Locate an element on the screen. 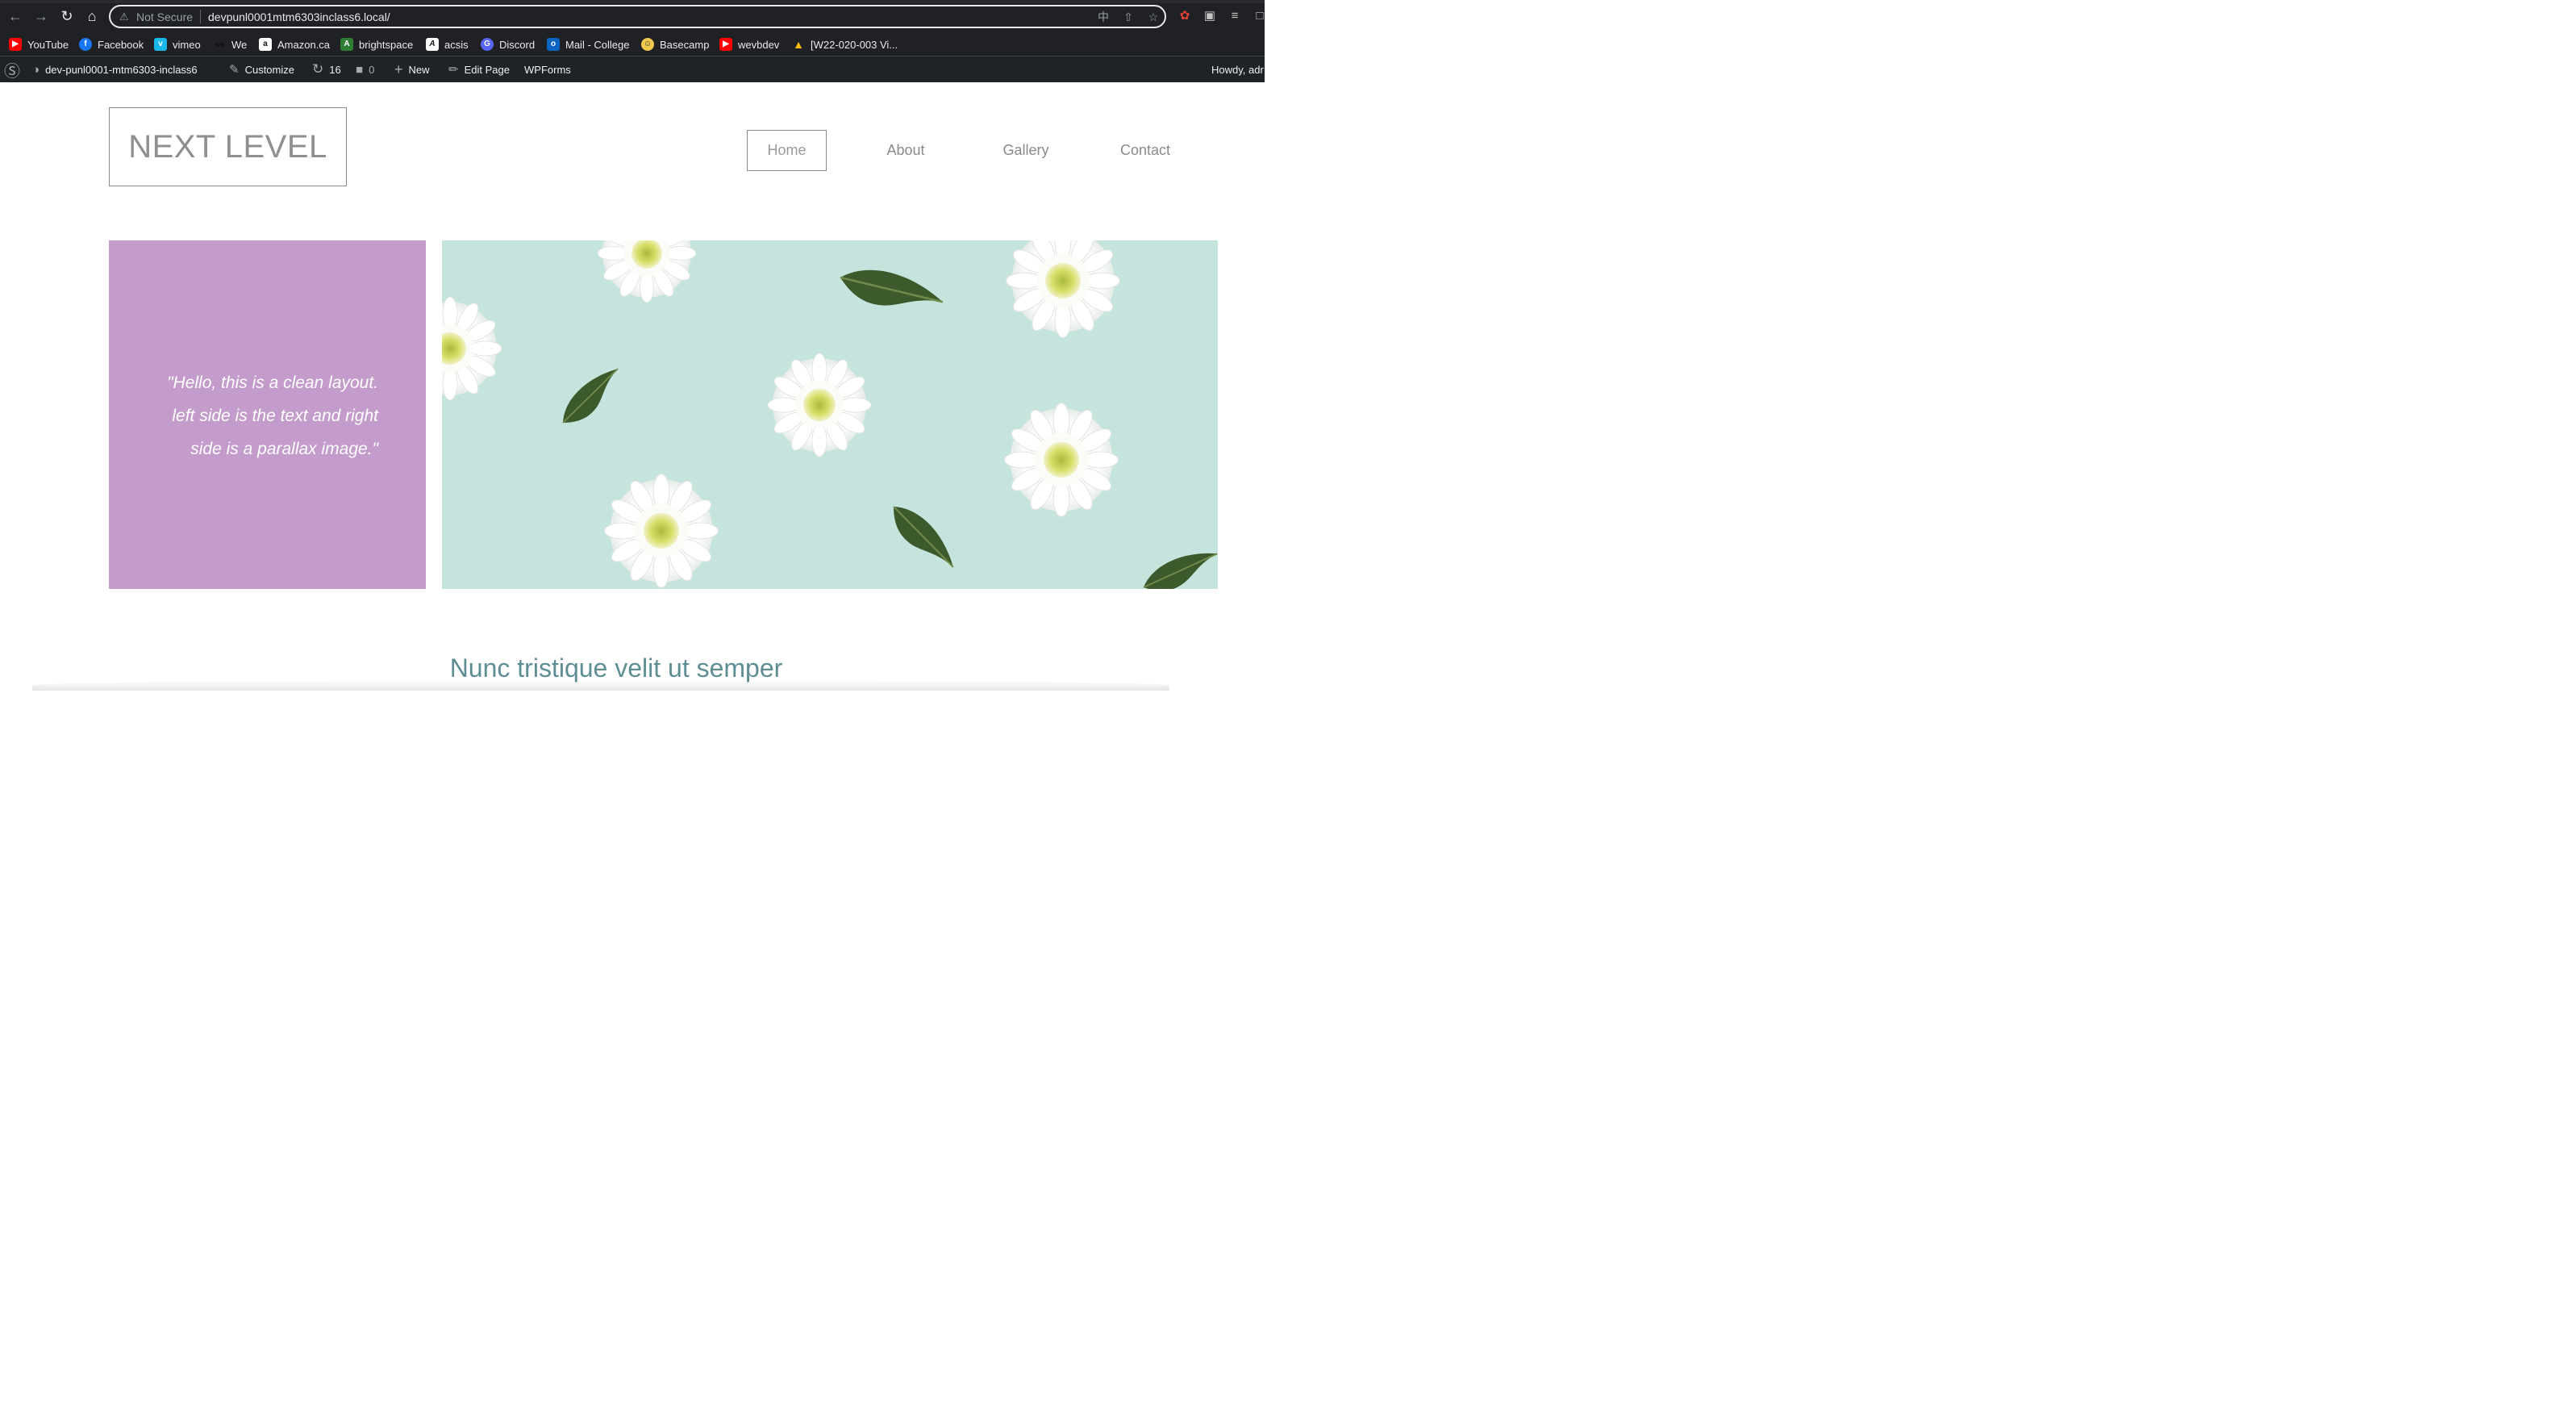 This screenshot has width=2576, height=1407. bookmark-label: acsis is located at coordinates (456, 44).